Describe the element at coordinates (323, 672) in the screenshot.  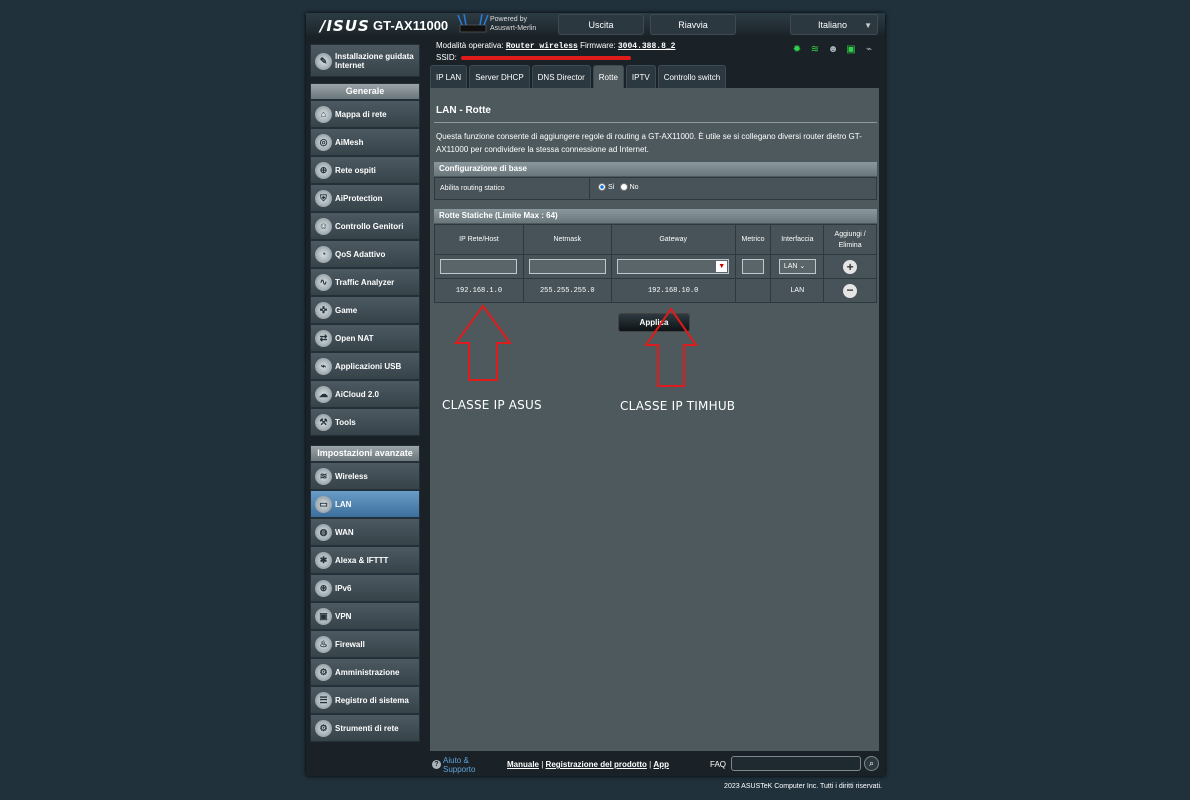
I see `administration-icon: ⚙` at that location.